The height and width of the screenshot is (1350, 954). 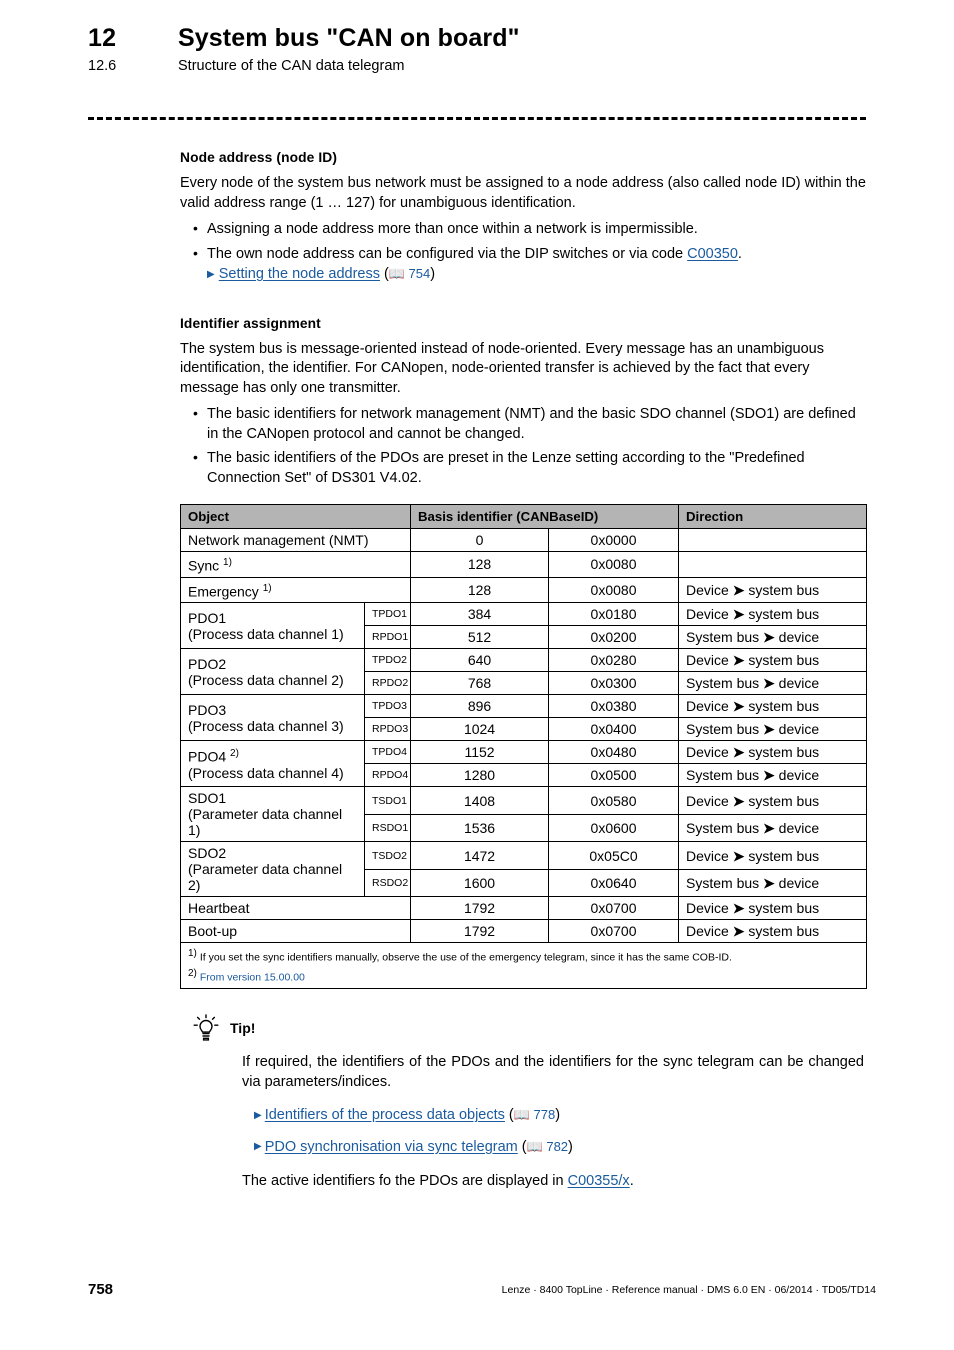 What do you see at coordinates (387, 752) in the screenshot?
I see `cell-object-subtype: TPDO4` at bounding box center [387, 752].